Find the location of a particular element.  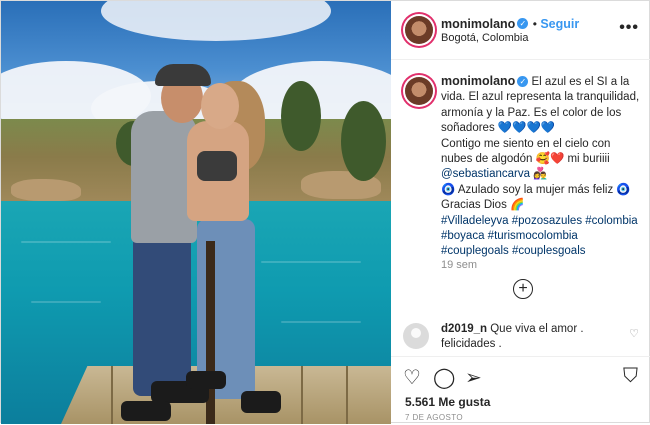

post-location: Bogotá, Colombia is located at coordinates (484, 38).